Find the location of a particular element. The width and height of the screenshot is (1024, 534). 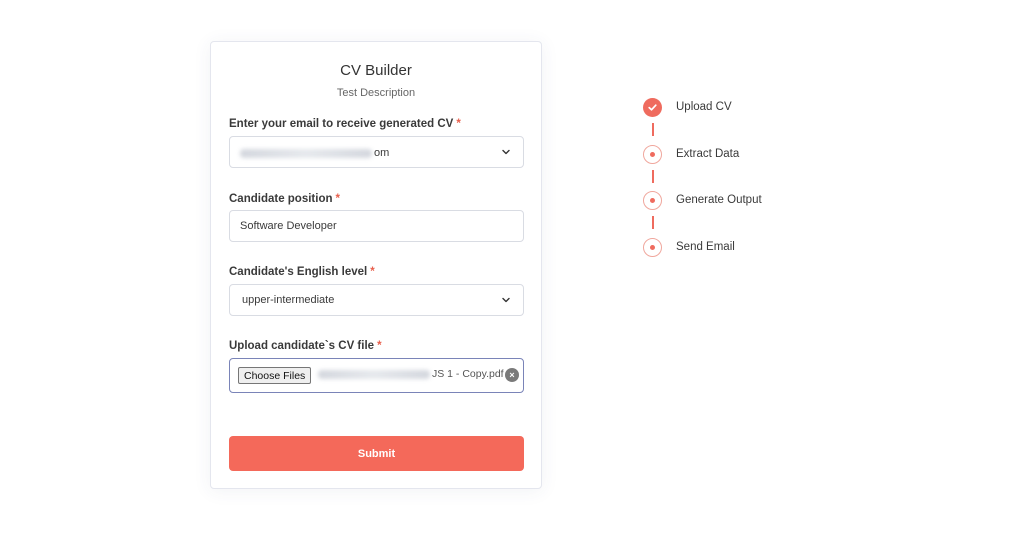

clear-file-icon: × is located at coordinates (512, 375).